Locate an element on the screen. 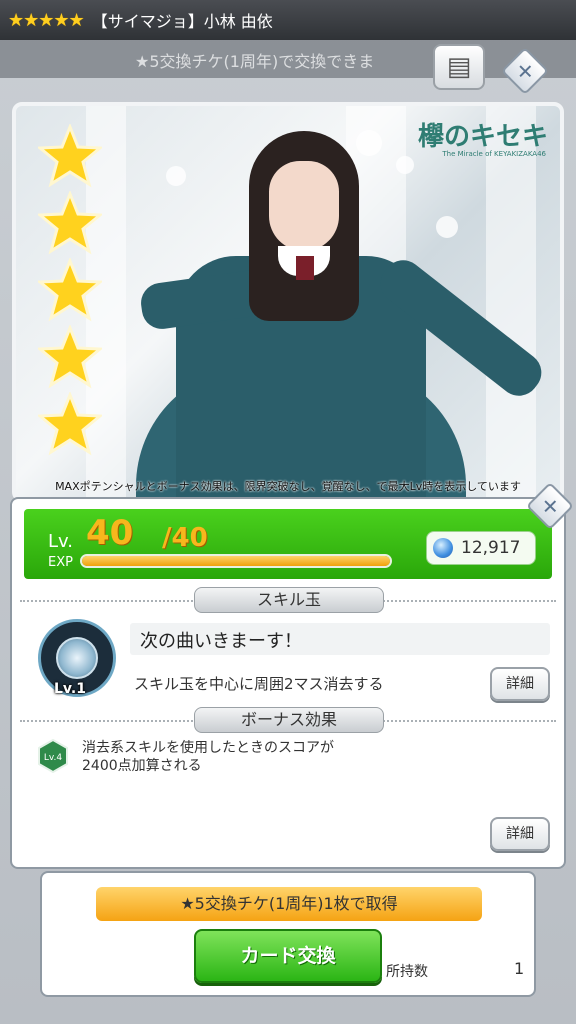 The image size is (576, 1024). exchange-panel: ★5交換チケ(1周年)1枚で取得 カード交換 所持数 1 is located at coordinates (288, 934).